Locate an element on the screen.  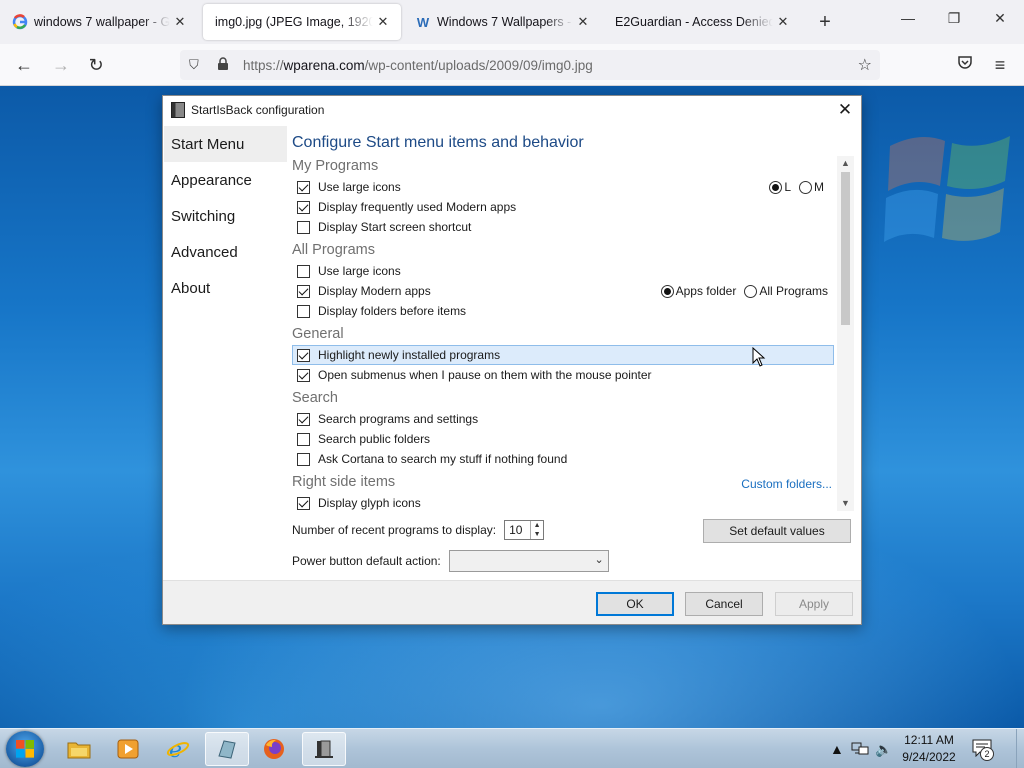
dialog-title: StartIsBack configuration is located at coordinates (258, 110).